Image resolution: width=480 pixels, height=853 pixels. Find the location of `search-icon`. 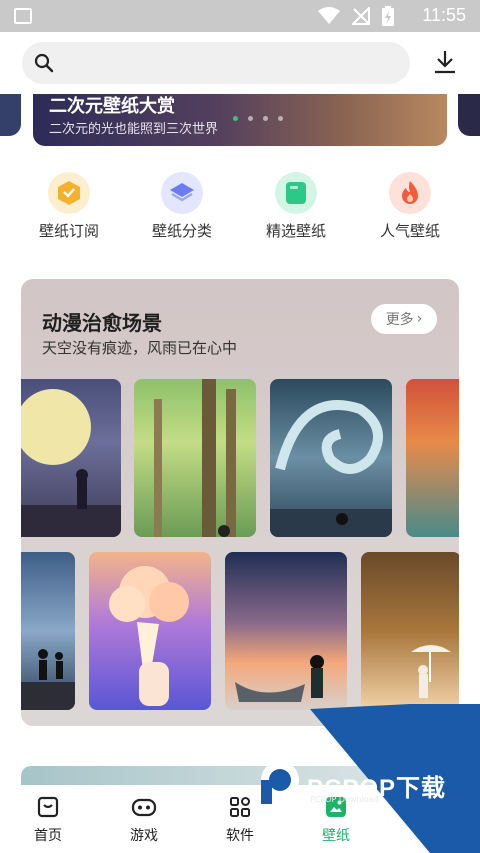

search-icon is located at coordinates (44, 63).